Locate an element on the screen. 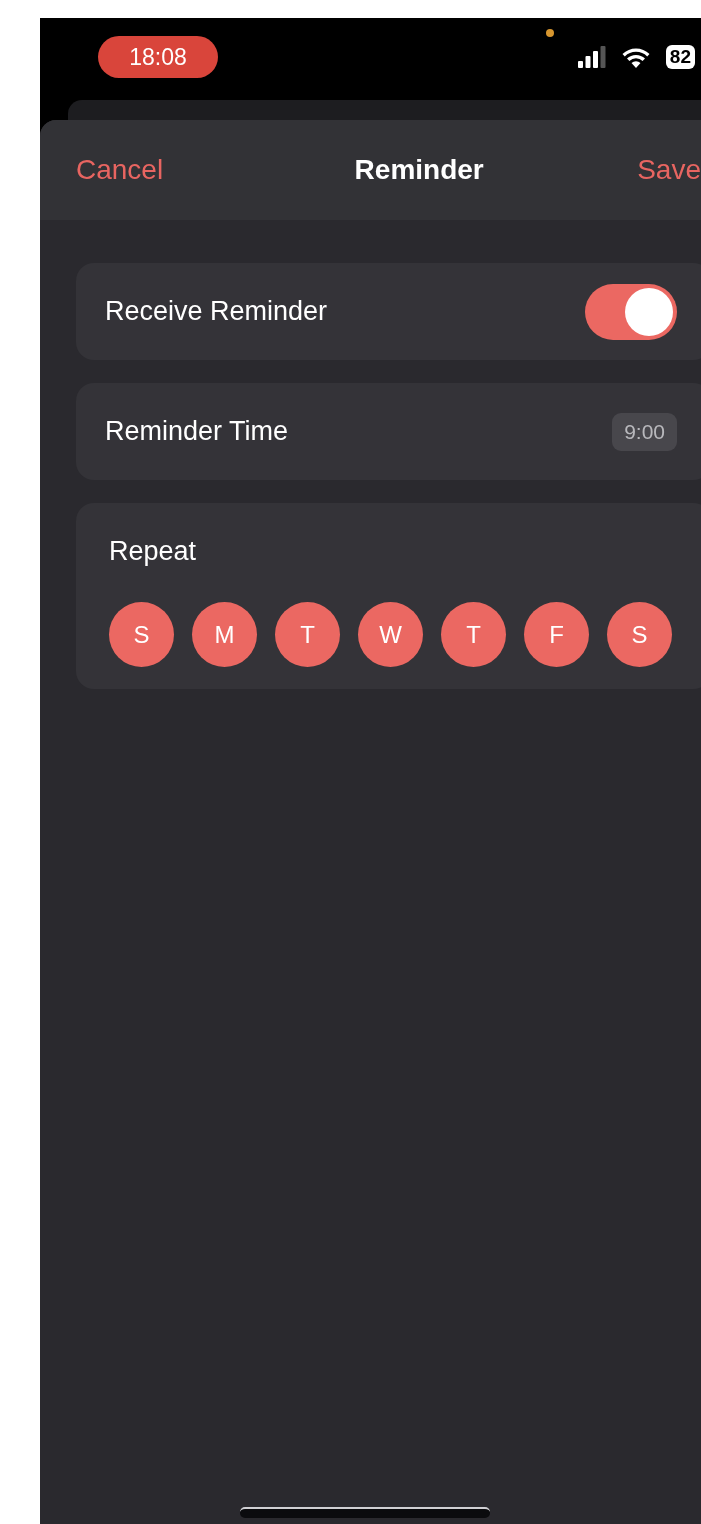 This screenshot has width=701, height=1524. time-picker: 9:00 is located at coordinates (644, 431).